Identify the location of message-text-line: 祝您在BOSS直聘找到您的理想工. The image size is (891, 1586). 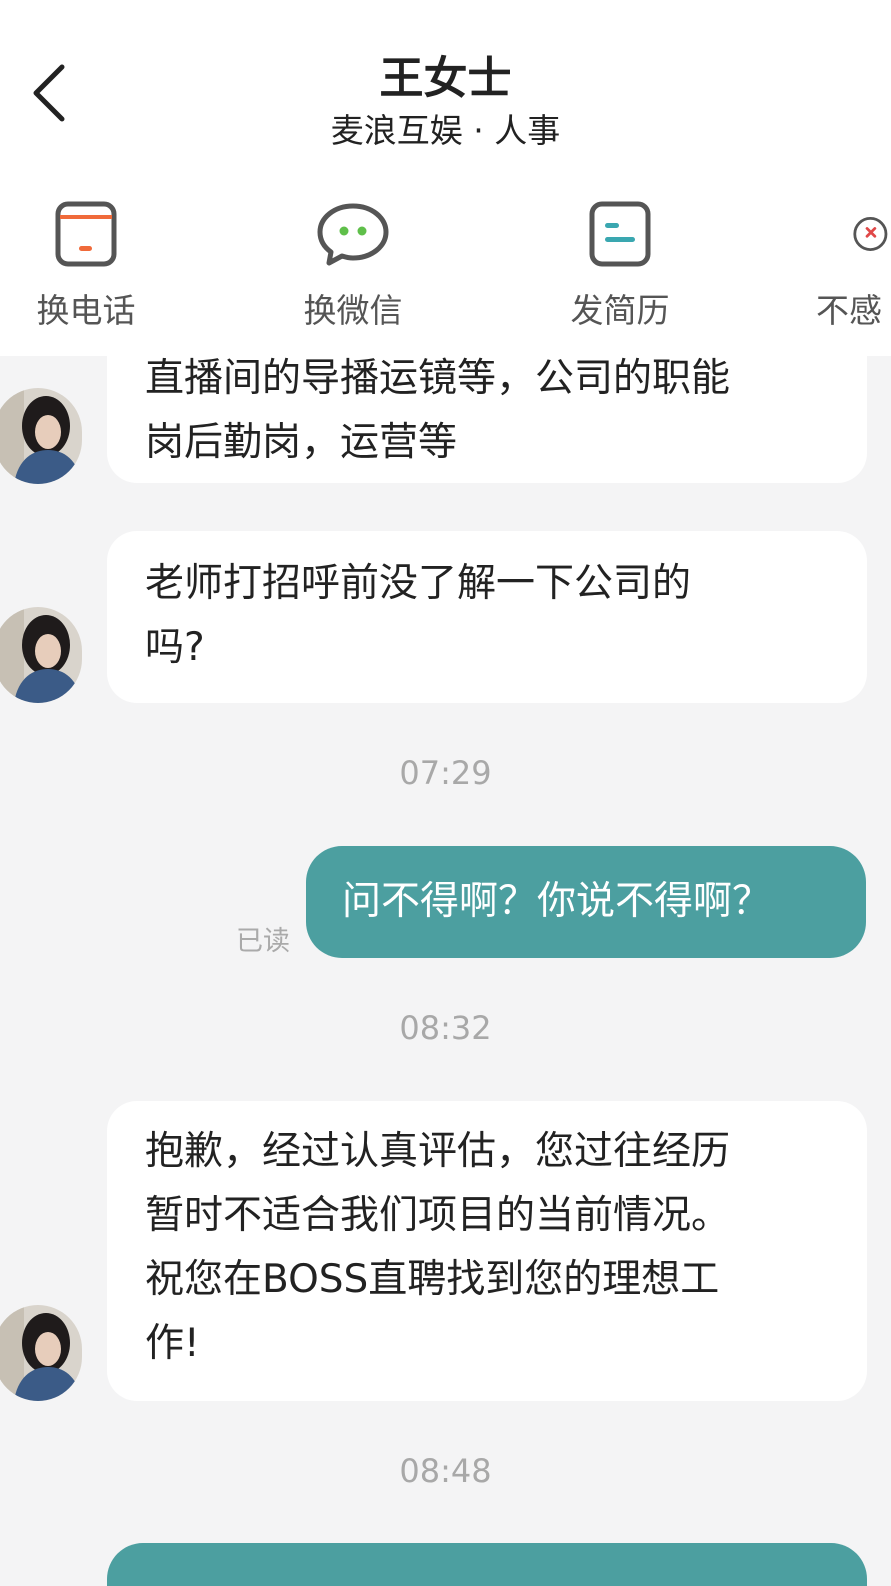
(432, 1279).